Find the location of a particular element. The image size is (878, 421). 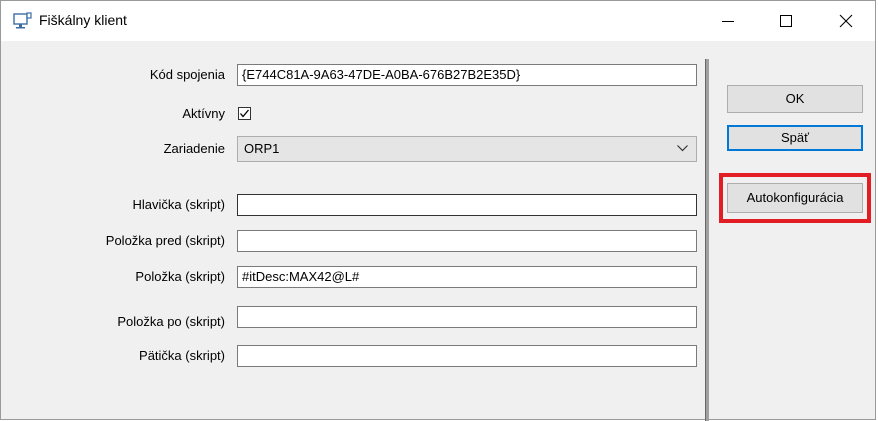

window-title: Fiškálny klient is located at coordinates (83, 20).